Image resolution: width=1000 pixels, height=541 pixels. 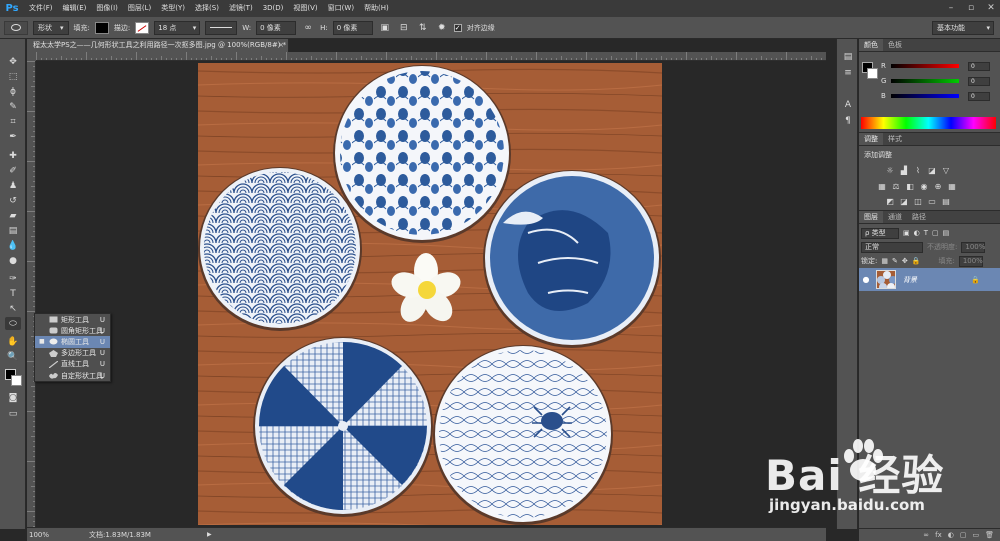 I want to click on path-arrangement-icon: ⇅, so click(x=423, y=28).